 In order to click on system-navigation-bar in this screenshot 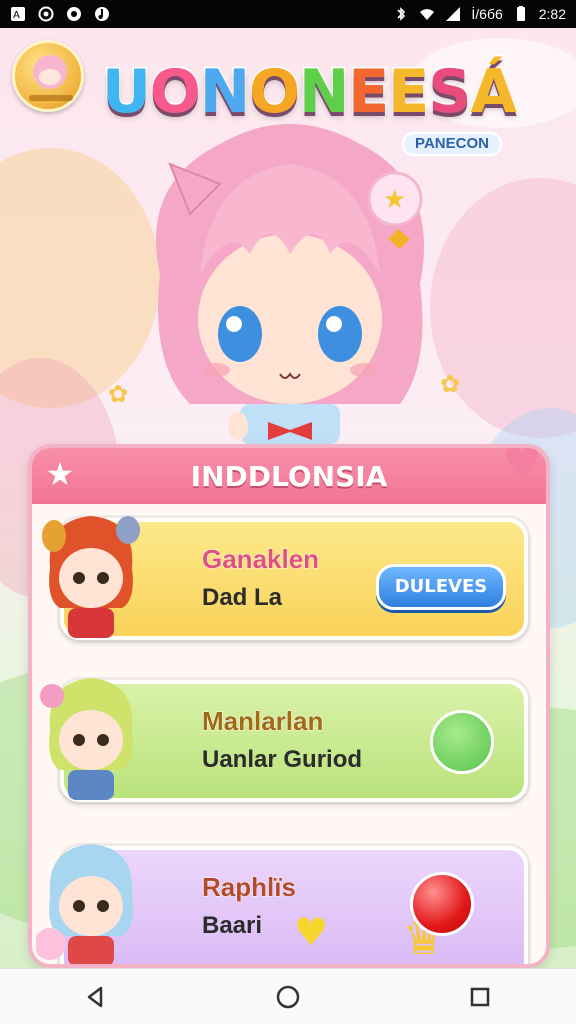, I will do `click(288, 996)`.